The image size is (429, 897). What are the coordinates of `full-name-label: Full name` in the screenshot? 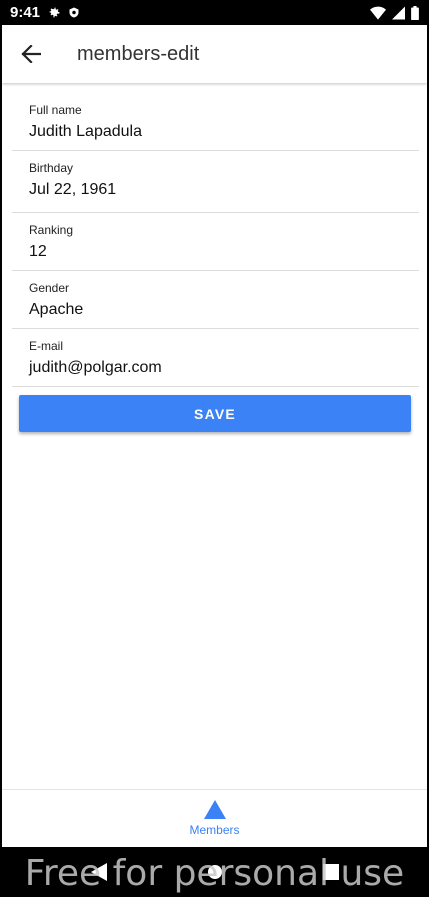 It's located at (55, 110).